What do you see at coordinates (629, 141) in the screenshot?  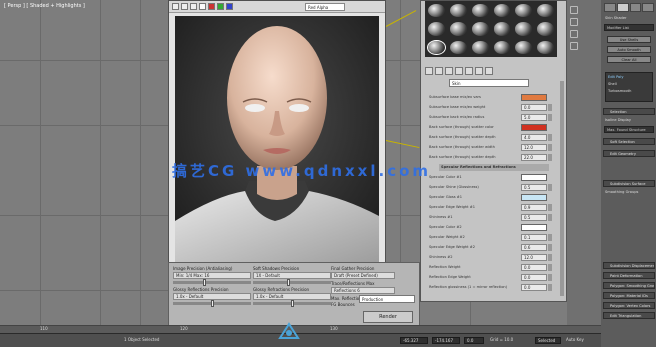 I see `rollout-soft-selection: Soft Selection` at bounding box center [629, 141].